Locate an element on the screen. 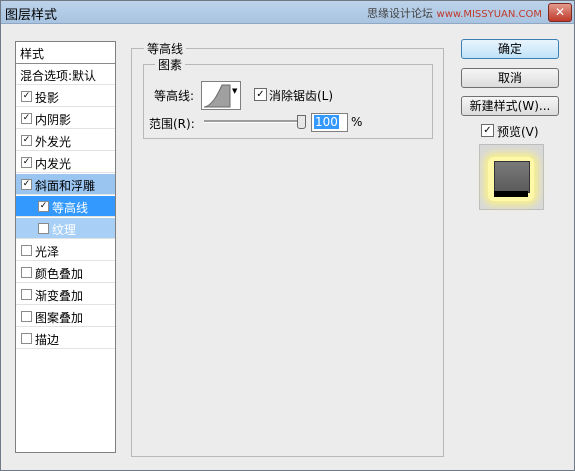 The width and height of the screenshot is (575, 471). style-item-bevel-emboss: ✓ 斜面和浮雕 is located at coordinates (65, 184).